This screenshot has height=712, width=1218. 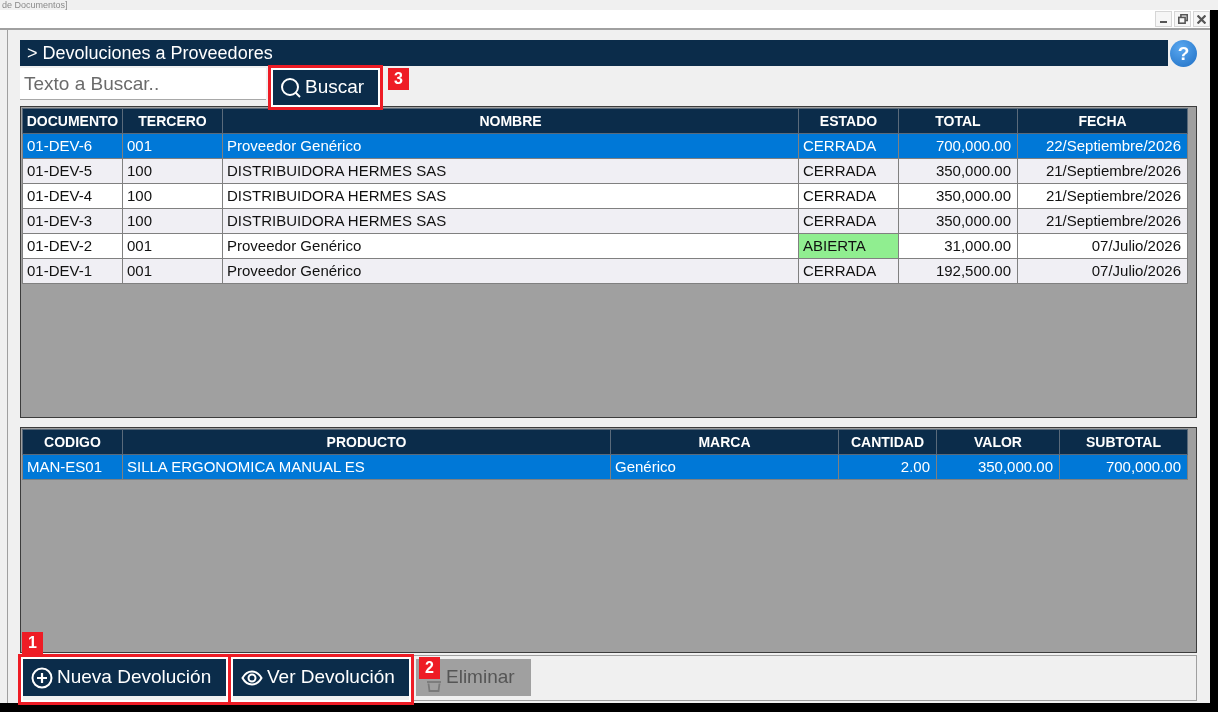 I want to click on column-header: SUBTOTAL, so click(x=1123, y=442).